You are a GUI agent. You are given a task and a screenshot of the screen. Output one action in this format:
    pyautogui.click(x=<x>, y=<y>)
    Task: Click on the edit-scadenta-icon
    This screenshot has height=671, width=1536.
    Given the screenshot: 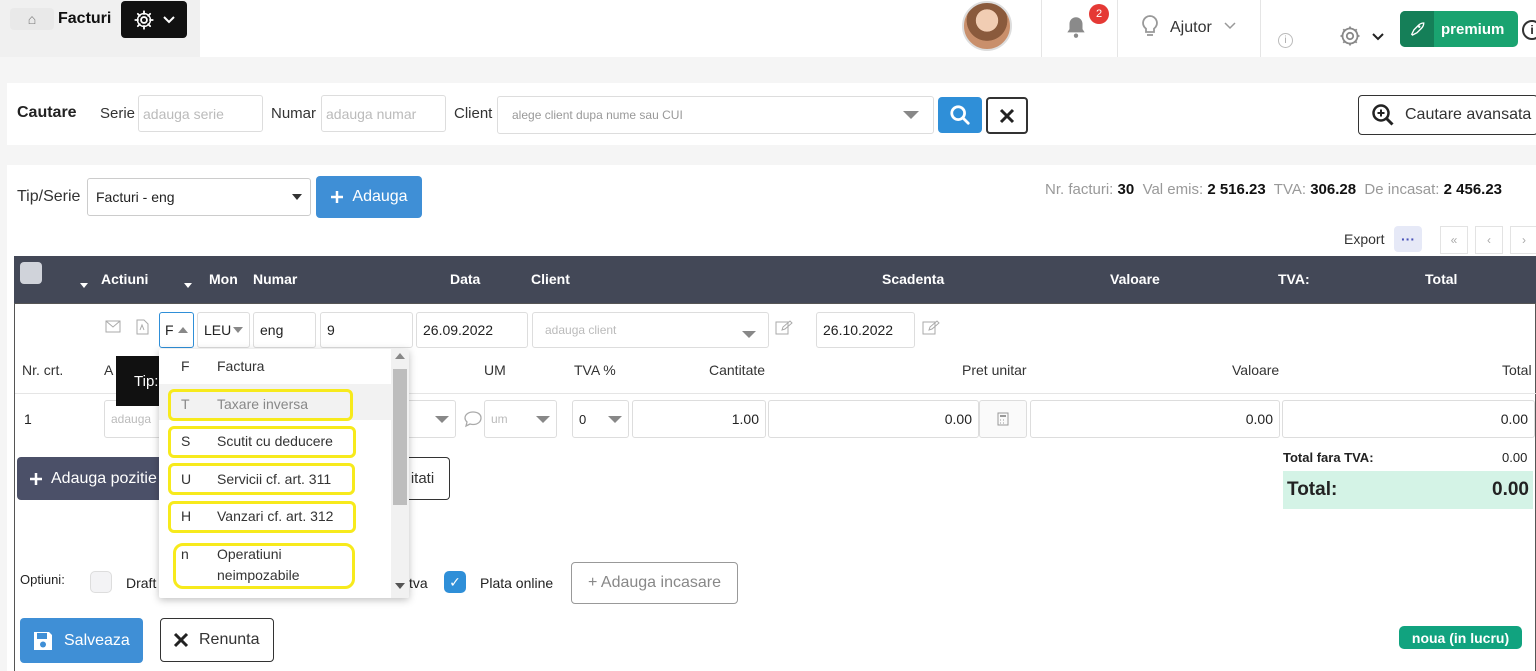 What is the action you would take?
    pyautogui.click(x=931, y=329)
    